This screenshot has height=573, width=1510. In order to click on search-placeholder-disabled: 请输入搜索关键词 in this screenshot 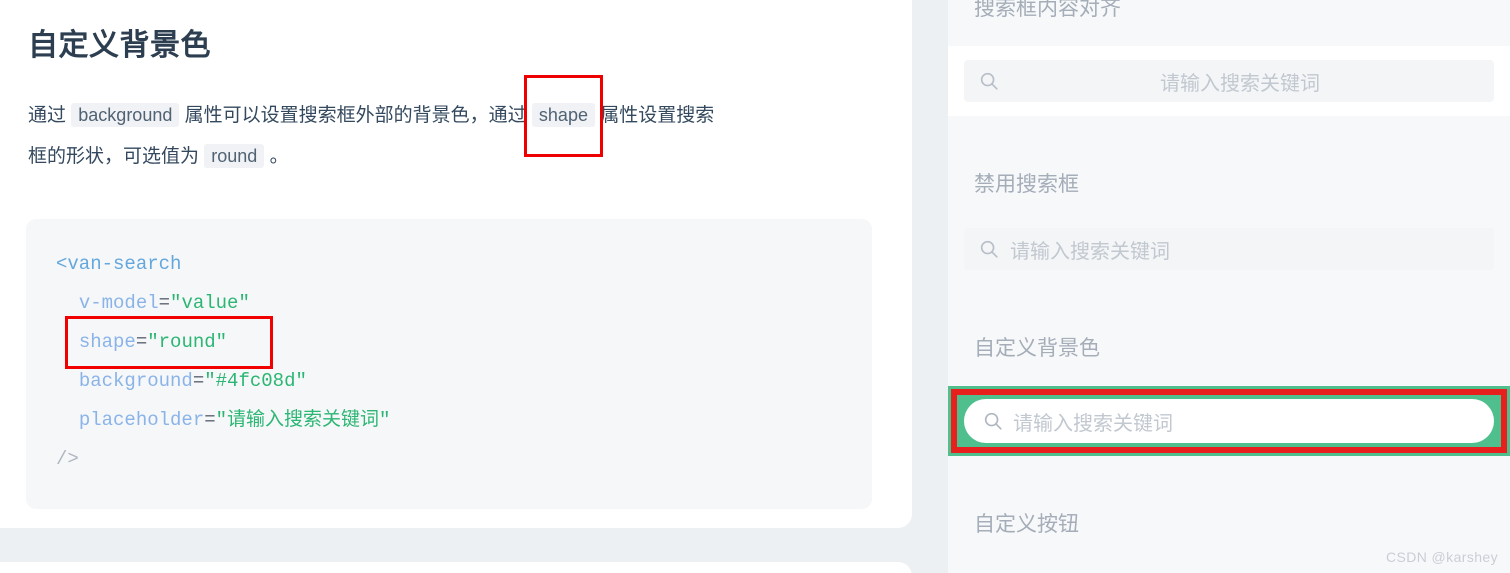, I will do `click(1090, 251)`.